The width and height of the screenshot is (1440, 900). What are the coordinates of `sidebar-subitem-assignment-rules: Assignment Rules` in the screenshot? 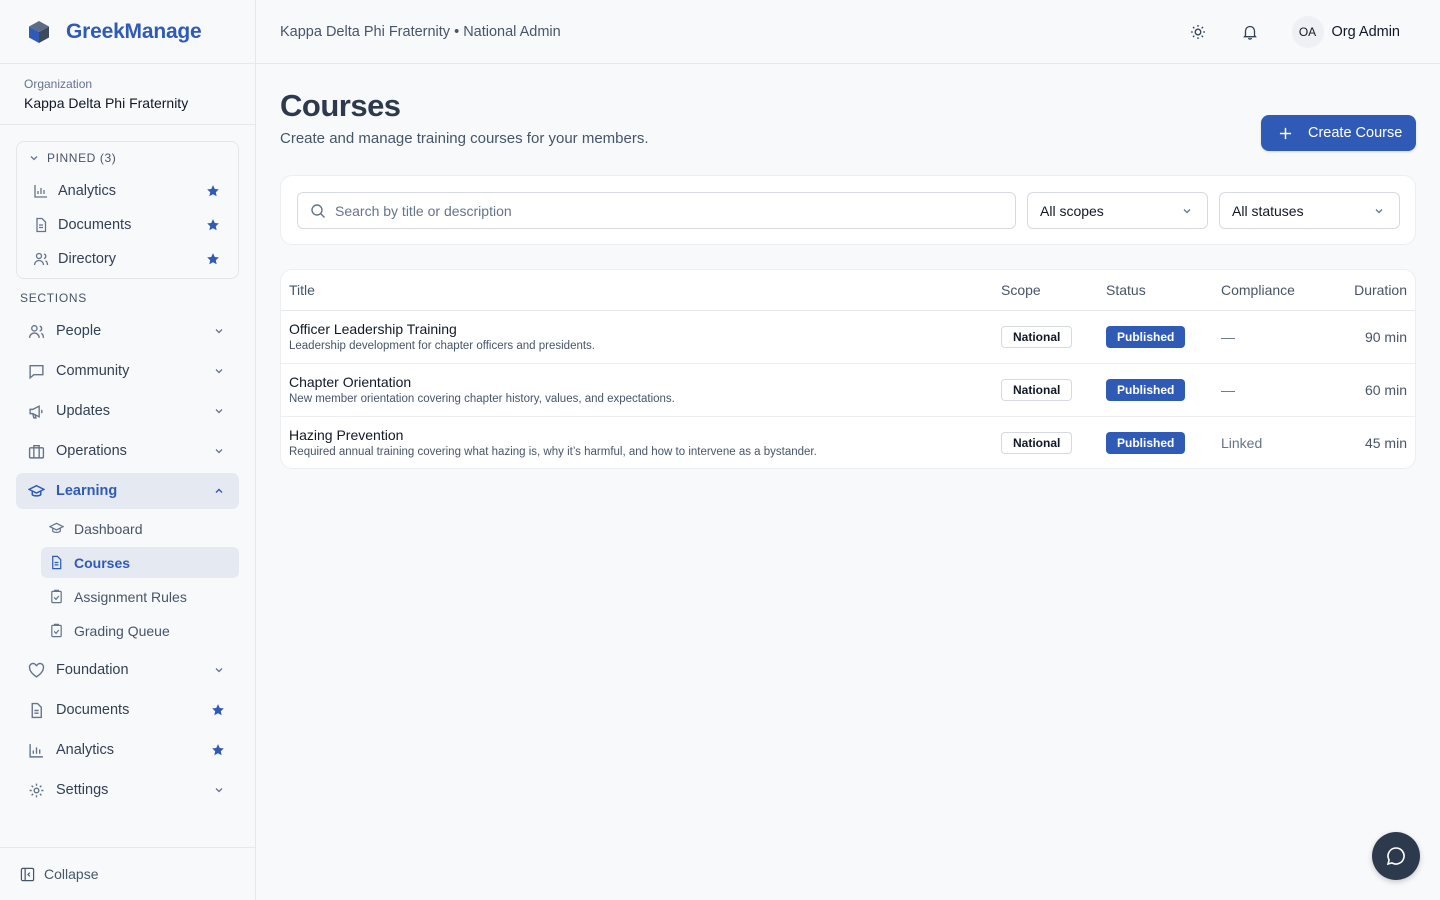 It's located at (140, 596).